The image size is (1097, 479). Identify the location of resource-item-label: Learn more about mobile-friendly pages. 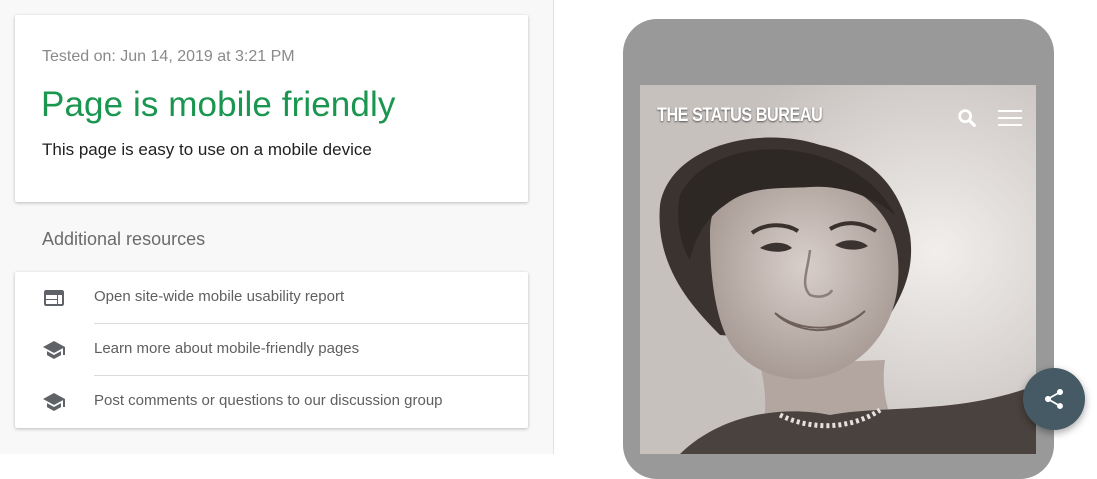
(227, 348).